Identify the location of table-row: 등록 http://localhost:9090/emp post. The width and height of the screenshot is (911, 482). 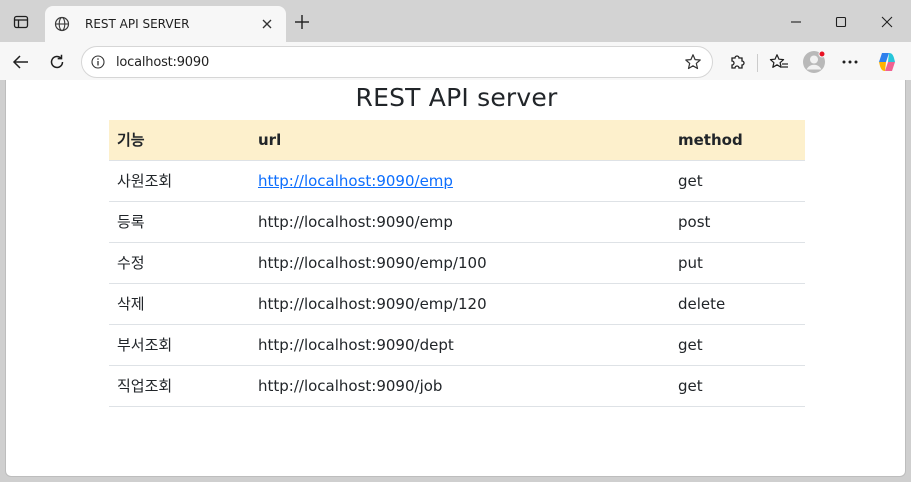
(457, 221).